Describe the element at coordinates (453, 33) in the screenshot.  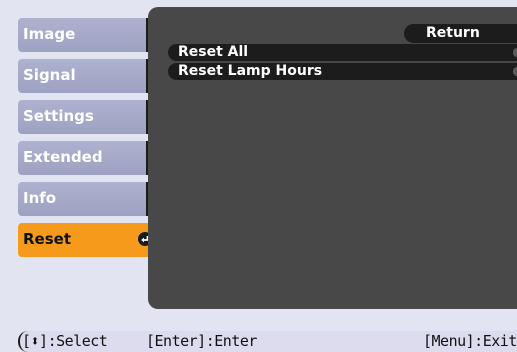
I see `return-label: Return` at that location.